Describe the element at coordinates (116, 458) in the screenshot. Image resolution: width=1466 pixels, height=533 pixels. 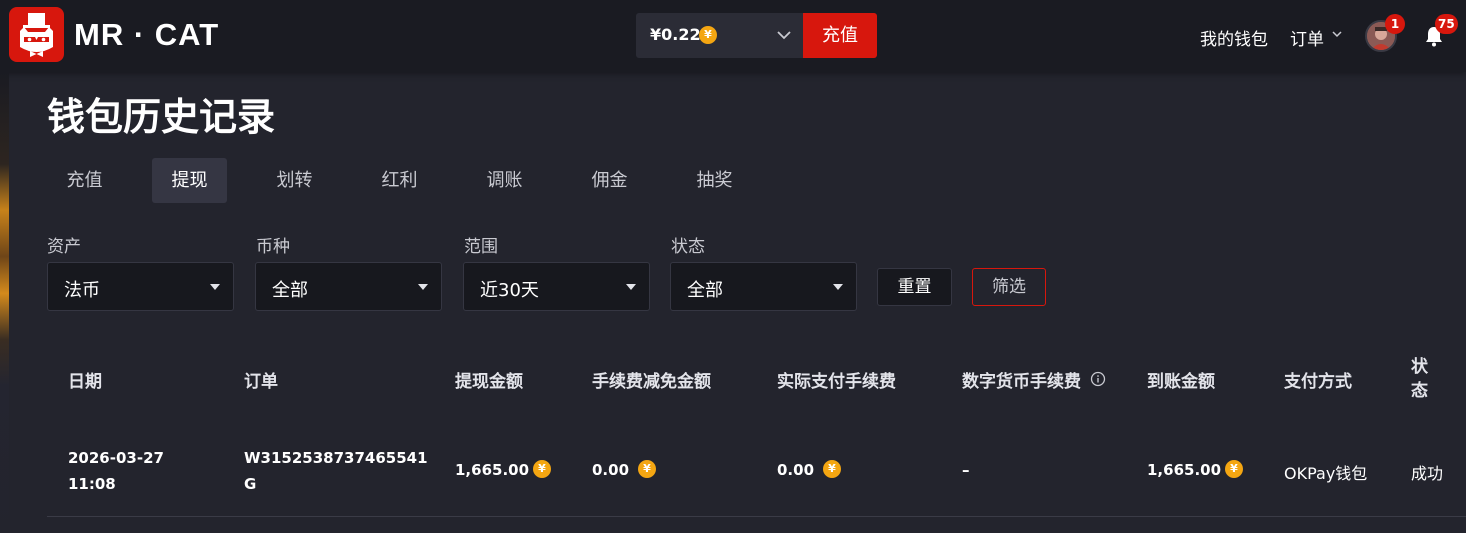
I see `row-date: 2026-03-27` at that location.